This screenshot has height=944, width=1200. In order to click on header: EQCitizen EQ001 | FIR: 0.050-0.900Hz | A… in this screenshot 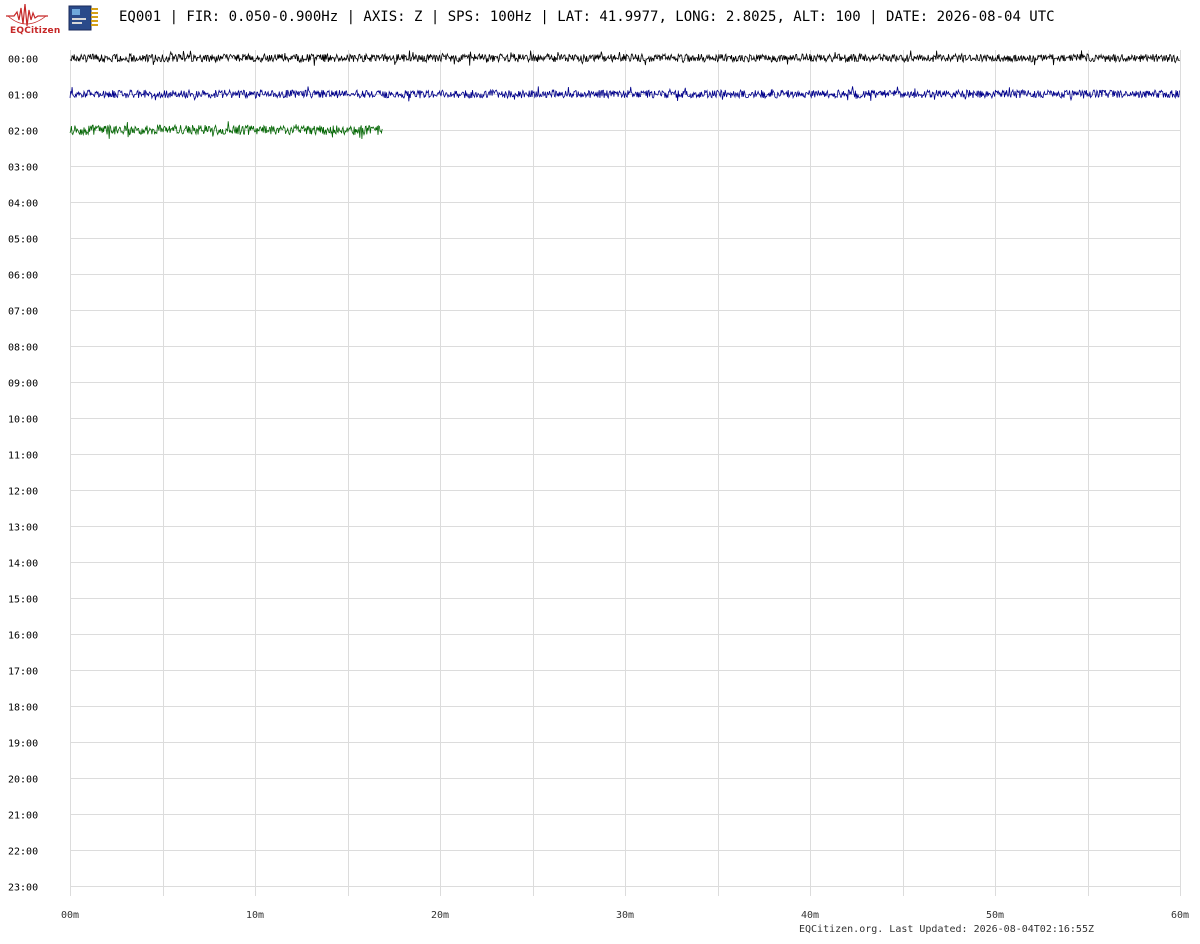, I will do `click(600, 20)`.